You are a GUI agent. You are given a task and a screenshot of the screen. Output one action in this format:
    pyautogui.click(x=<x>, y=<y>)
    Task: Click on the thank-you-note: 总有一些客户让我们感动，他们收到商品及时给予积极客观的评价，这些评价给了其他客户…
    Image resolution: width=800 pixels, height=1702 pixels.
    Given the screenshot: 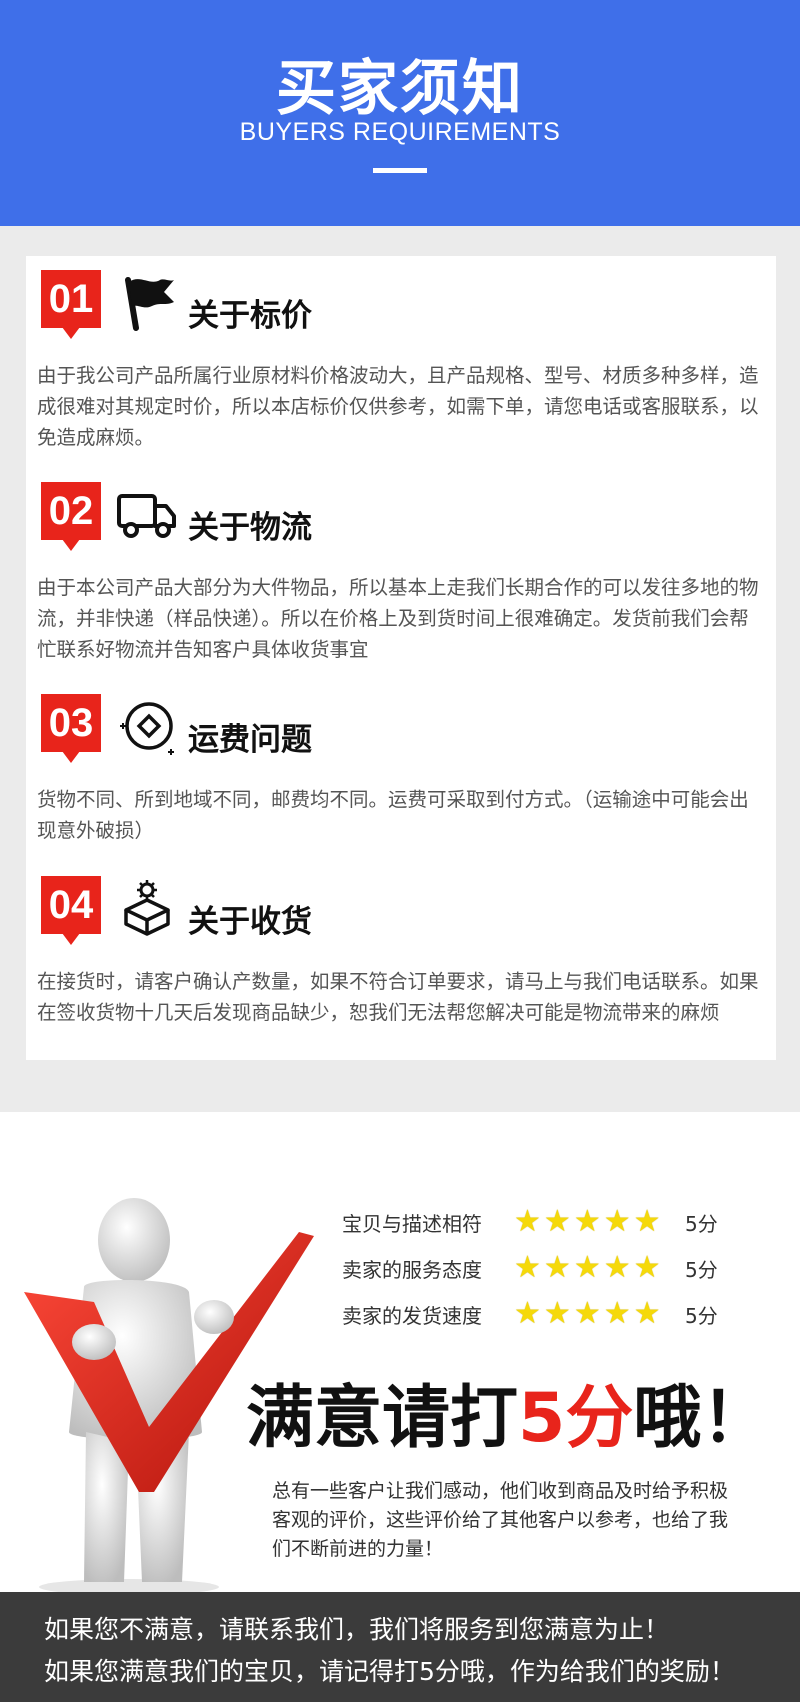 What is the action you would take?
    pyautogui.click(x=500, y=1520)
    